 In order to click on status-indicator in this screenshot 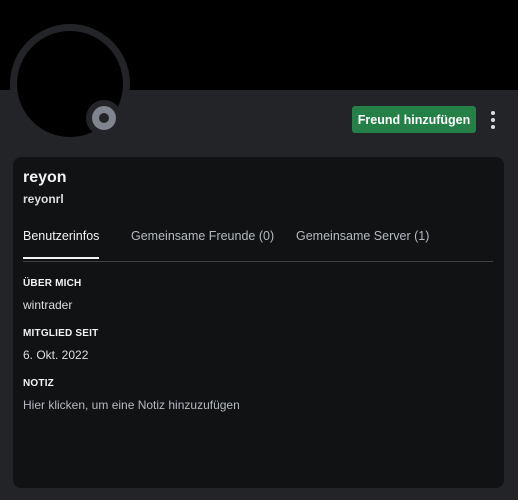, I will do `click(104, 118)`.